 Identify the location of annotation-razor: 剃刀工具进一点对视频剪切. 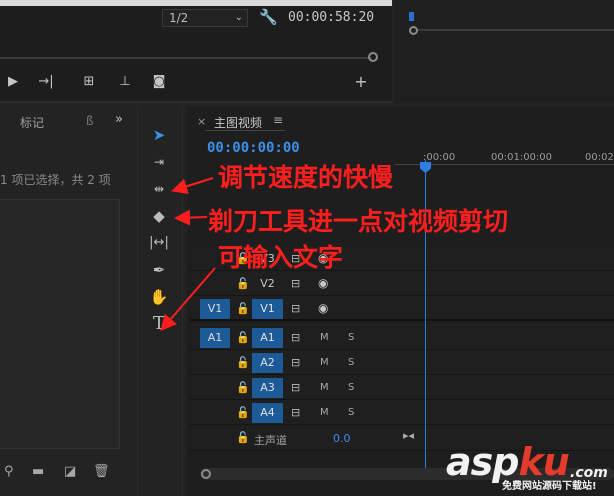
(358, 221).